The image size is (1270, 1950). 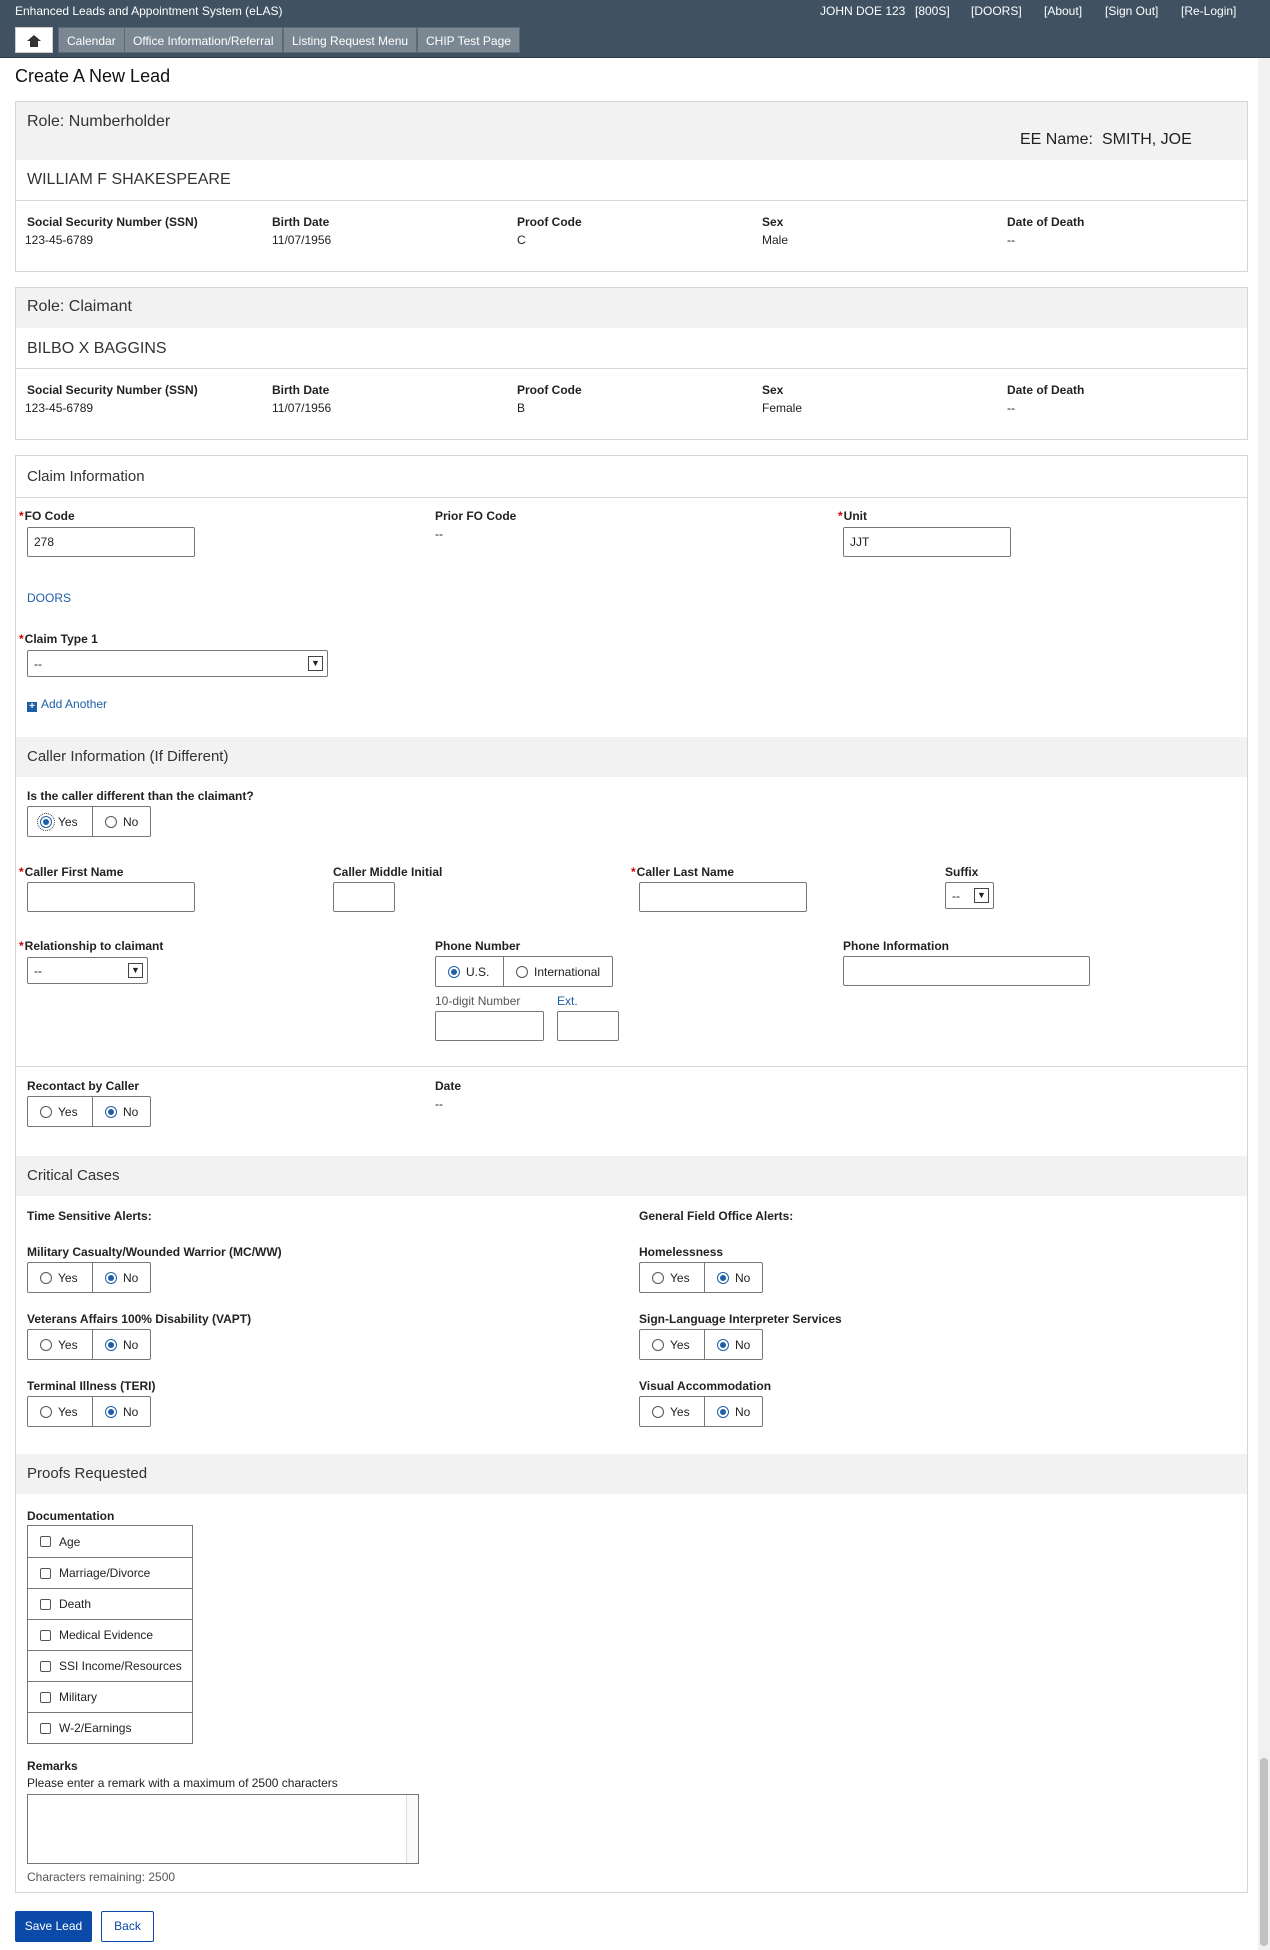 I want to click on sign-language-yes: Yes, so click(x=672, y=1344).